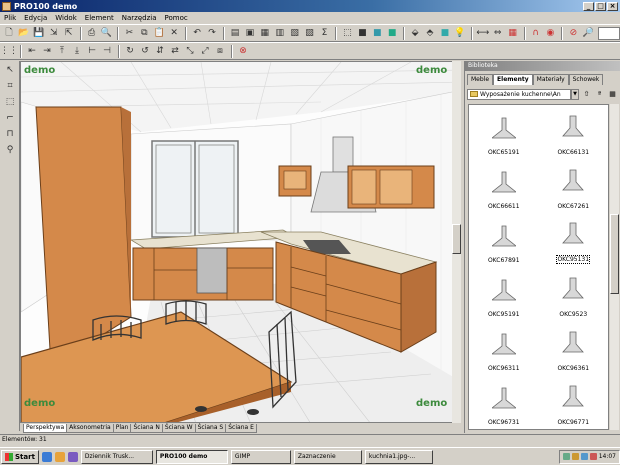  I want to click on magnet-icon: ∩, so click(536, 33).